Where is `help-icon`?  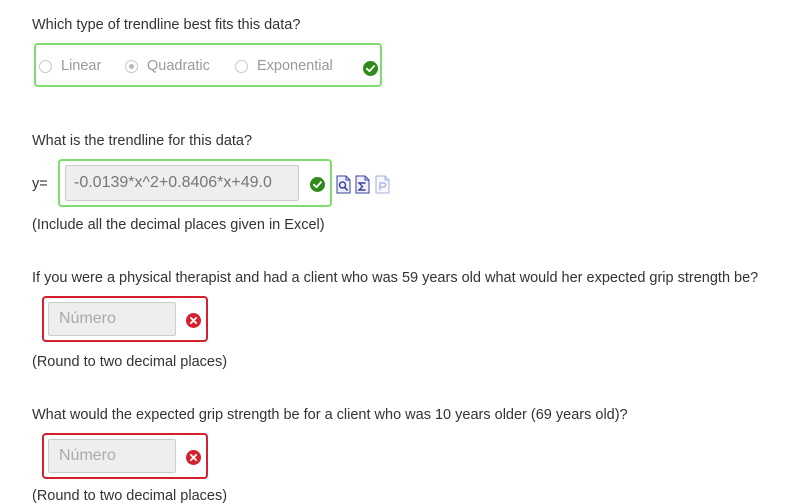
help-icon is located at coordinates (382, 184).